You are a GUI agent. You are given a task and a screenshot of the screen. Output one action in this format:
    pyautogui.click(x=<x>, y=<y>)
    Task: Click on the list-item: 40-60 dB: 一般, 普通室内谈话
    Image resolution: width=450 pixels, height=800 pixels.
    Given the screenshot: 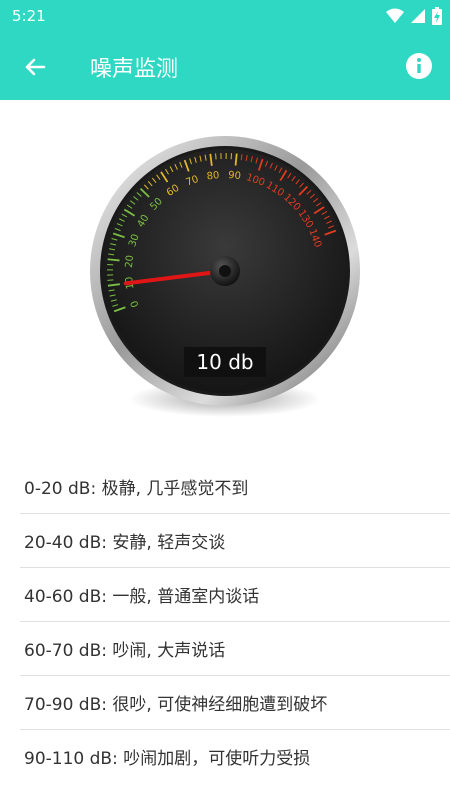 What is the action you would take?
    pyautogui.click(x=235, y=595)
    